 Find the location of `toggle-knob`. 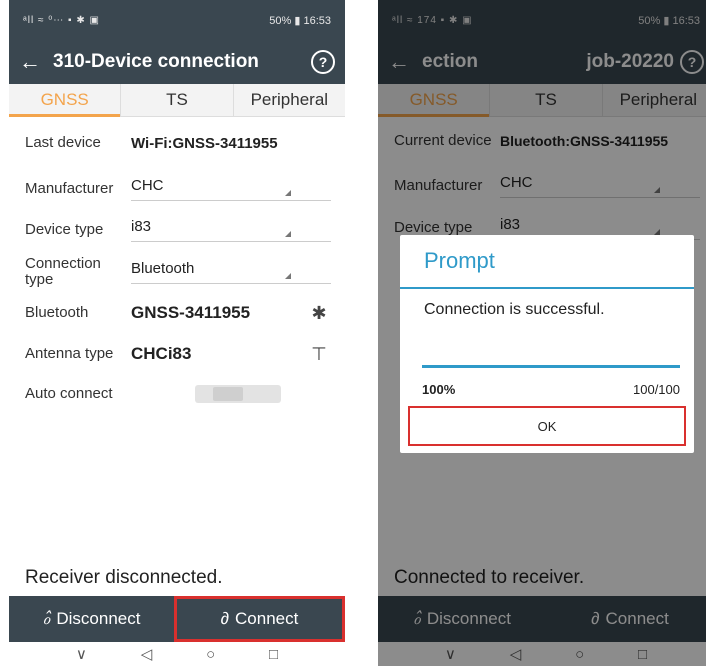

toggle-knob is located at coordinates (228, 394).